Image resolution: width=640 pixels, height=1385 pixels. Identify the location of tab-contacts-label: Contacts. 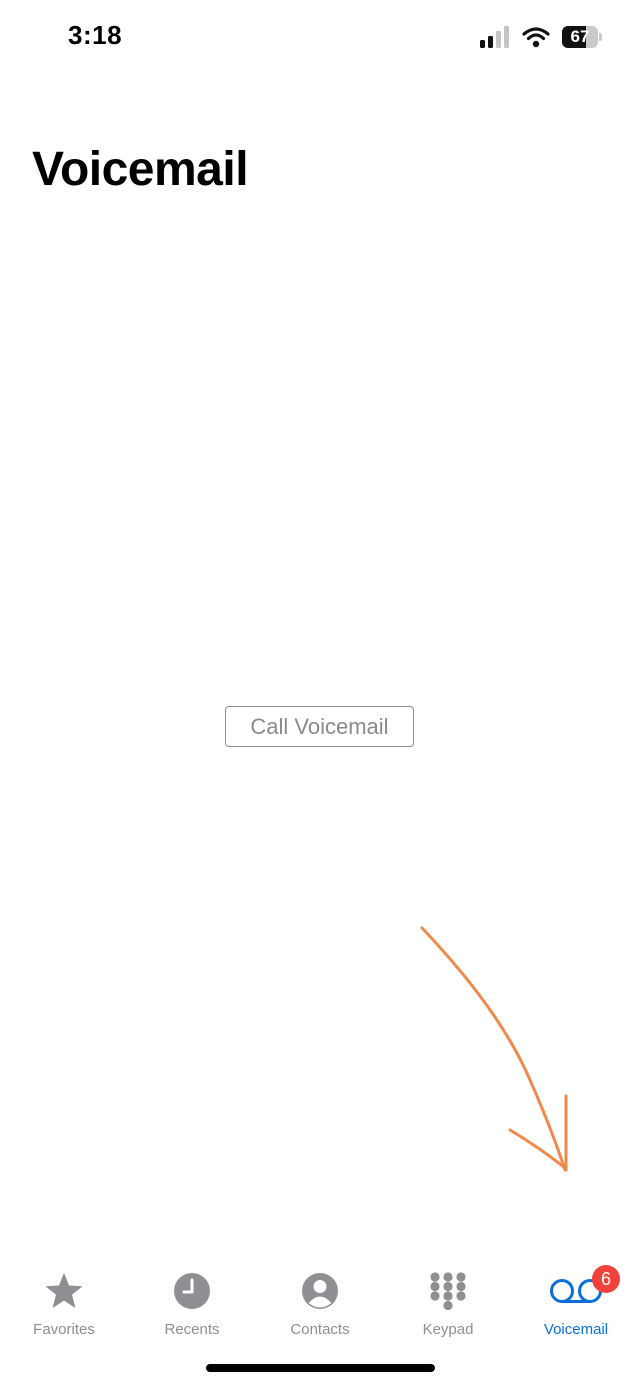
(320, 1329).